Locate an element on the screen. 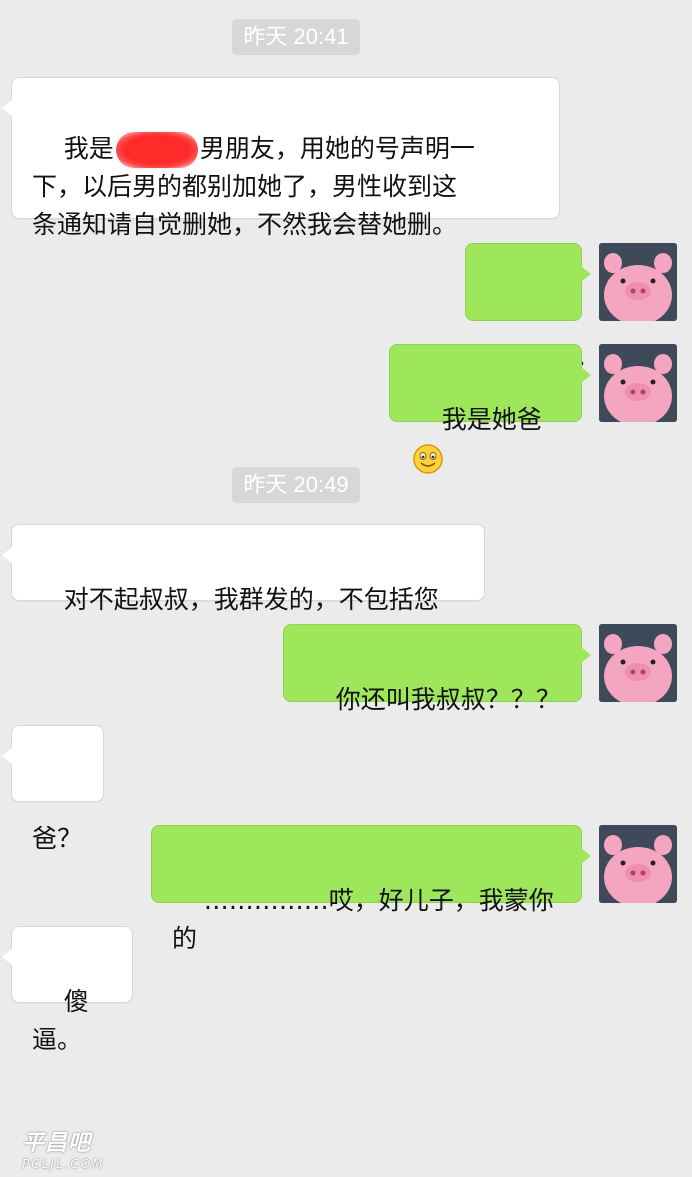  smile-emoji-icon is located at coordinates (428, 459).